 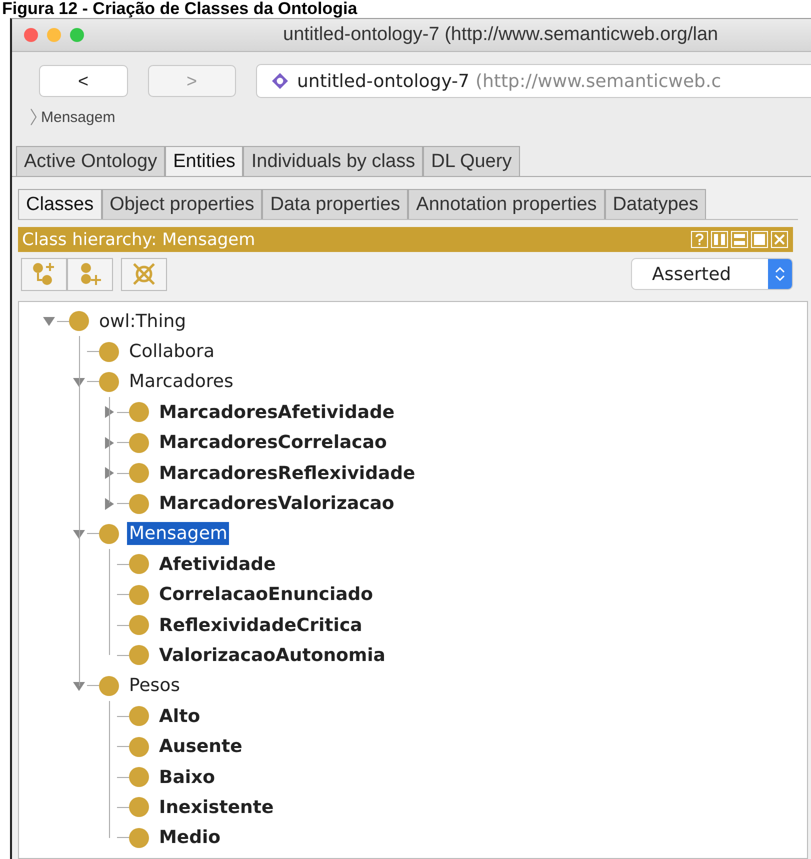 What do you see at coordinates (266, 594) in the screenshot?
I see `class-label: CorrelacaoEnunciado` at bounding box center [266, 594].